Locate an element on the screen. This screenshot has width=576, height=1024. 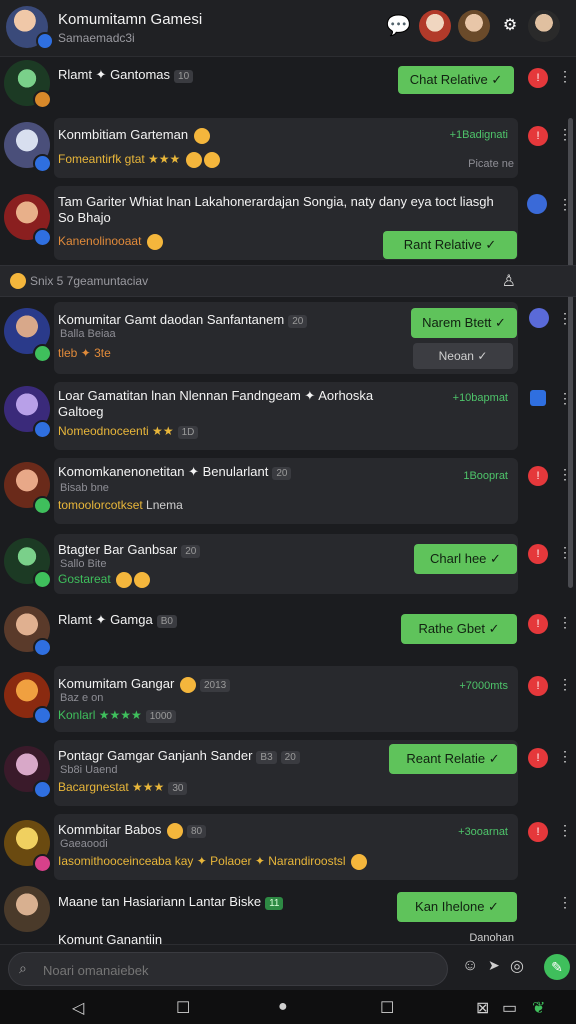
preview-extra: Lnema is located at coordinates (164, 505).